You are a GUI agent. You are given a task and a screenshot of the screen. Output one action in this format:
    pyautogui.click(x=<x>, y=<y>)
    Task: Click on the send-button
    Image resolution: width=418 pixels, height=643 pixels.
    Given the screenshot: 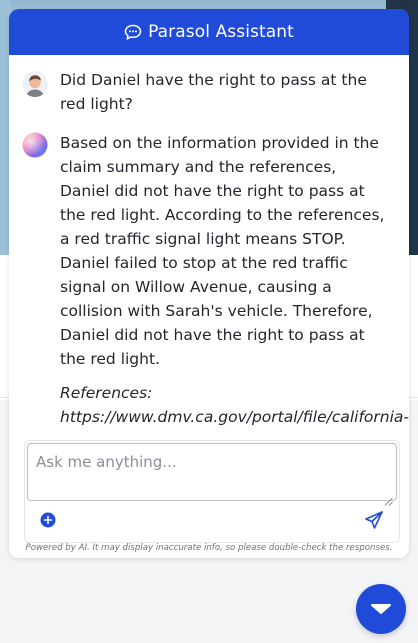 What is the action you would take?
    pyautogui.click(x=374, y=520)
    